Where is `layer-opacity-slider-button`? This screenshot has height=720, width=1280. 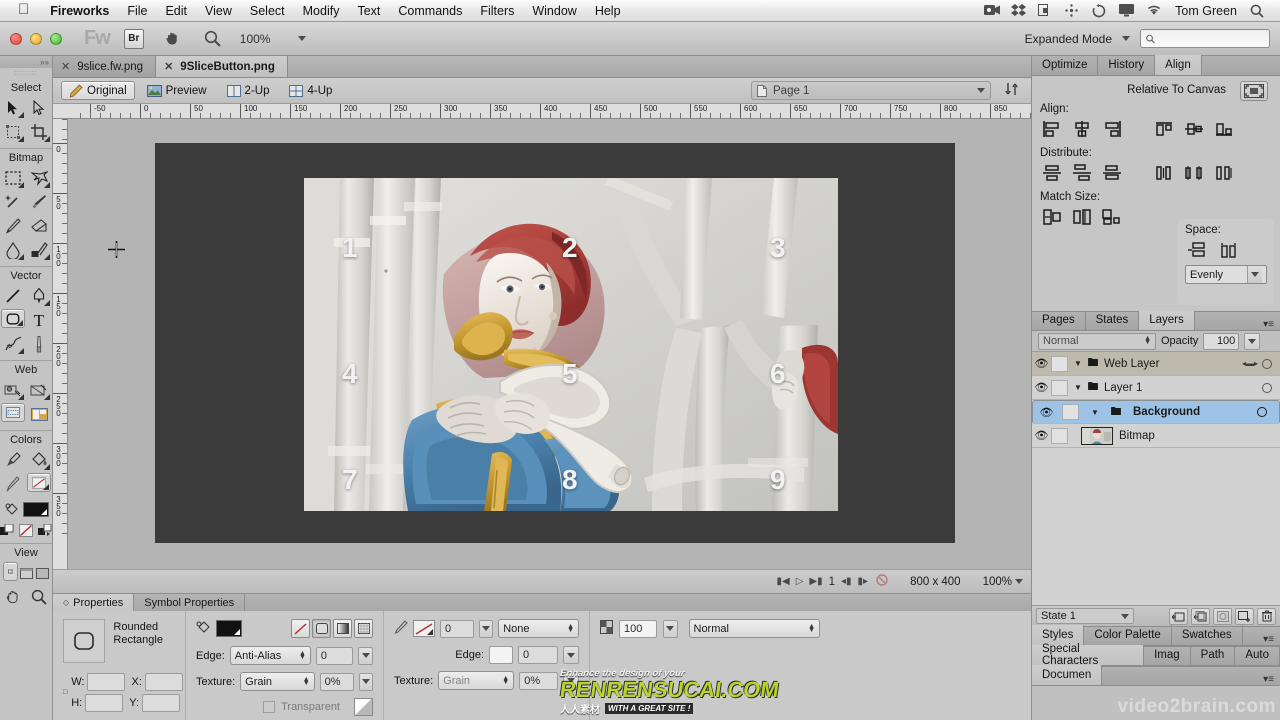
layer-opacity-slider-button is located at coordinates (1252, 341).